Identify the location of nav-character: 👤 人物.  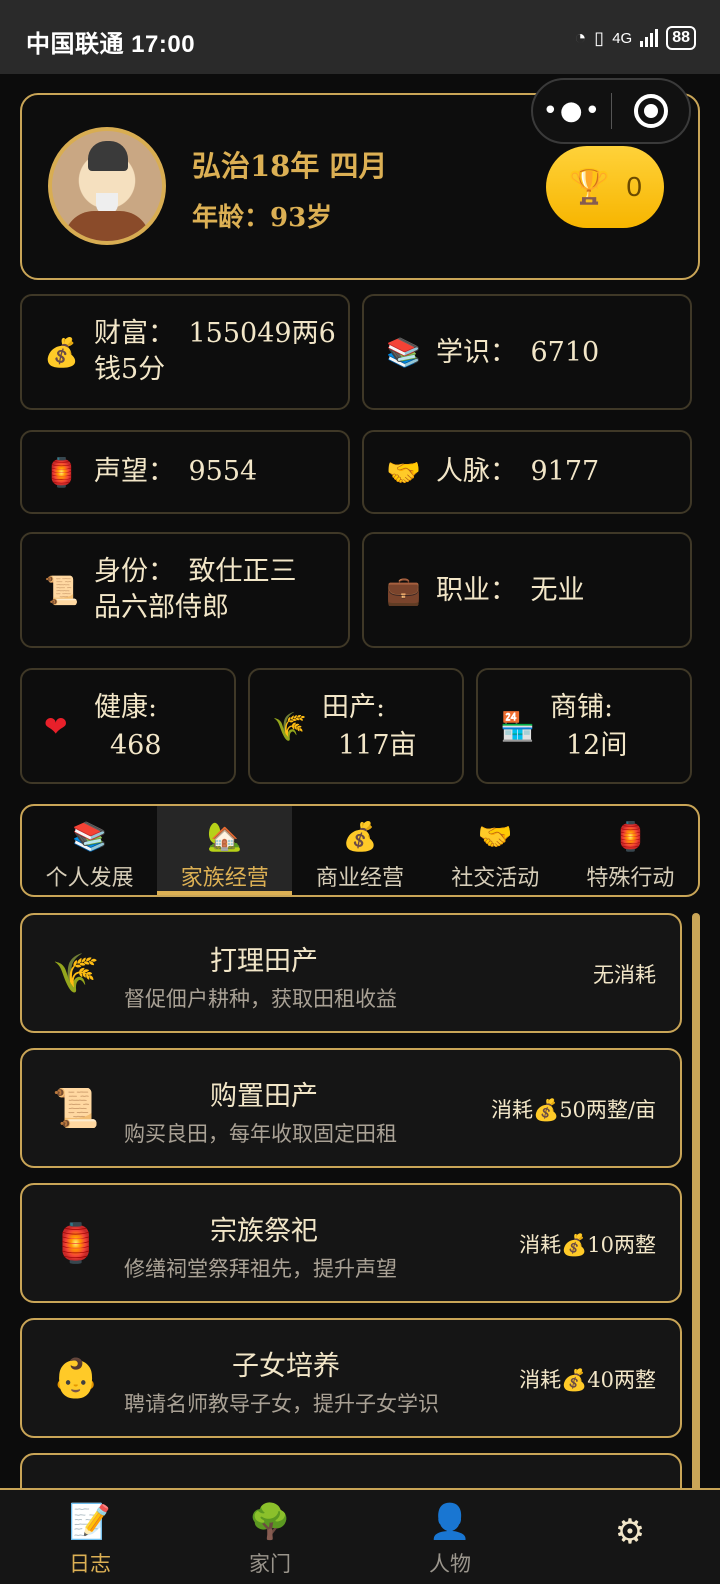
(450, 1537).